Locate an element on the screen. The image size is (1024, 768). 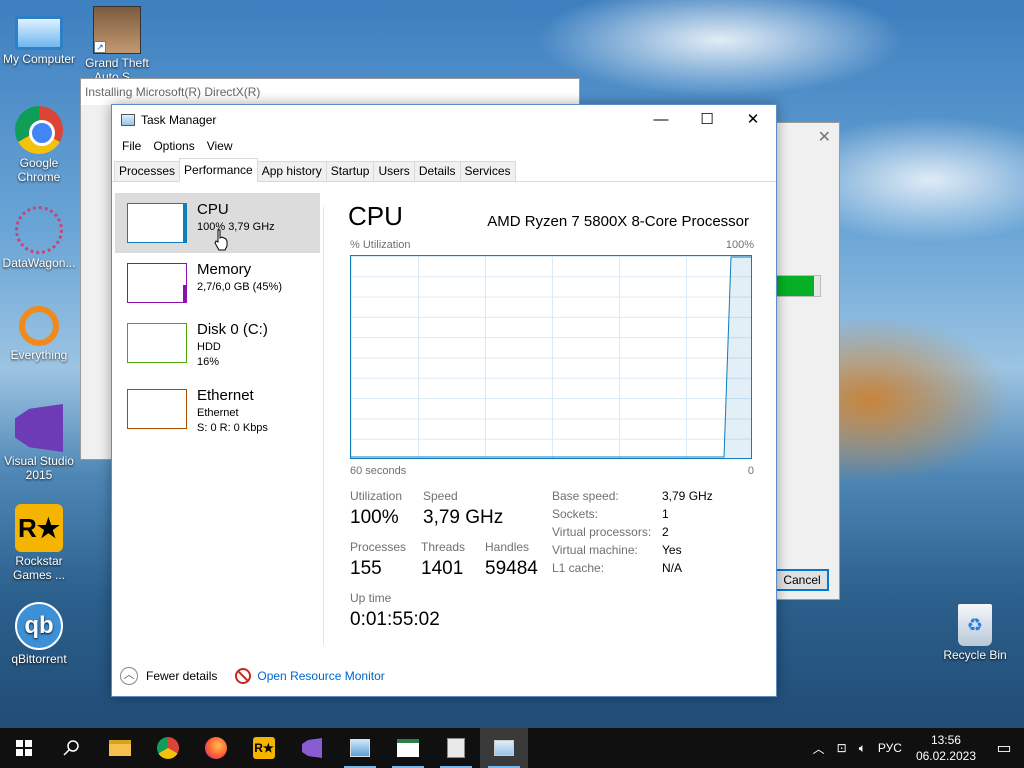
title-bar: Task Manager — ☐ ✕ is located at coordinates (444, 120).